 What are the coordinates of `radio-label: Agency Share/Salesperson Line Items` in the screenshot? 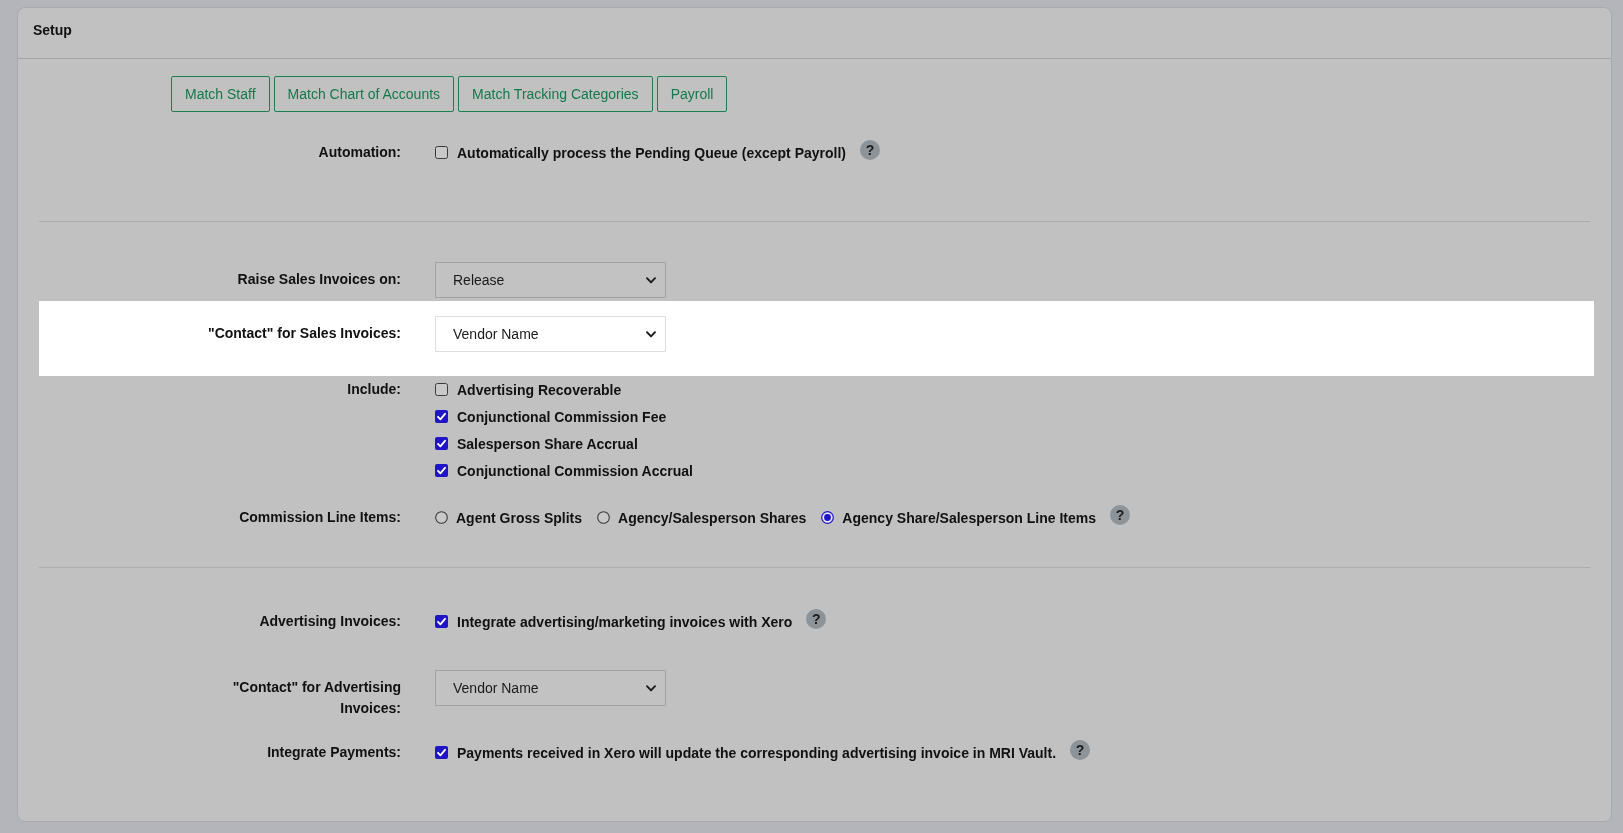 It's located at (969, 517).